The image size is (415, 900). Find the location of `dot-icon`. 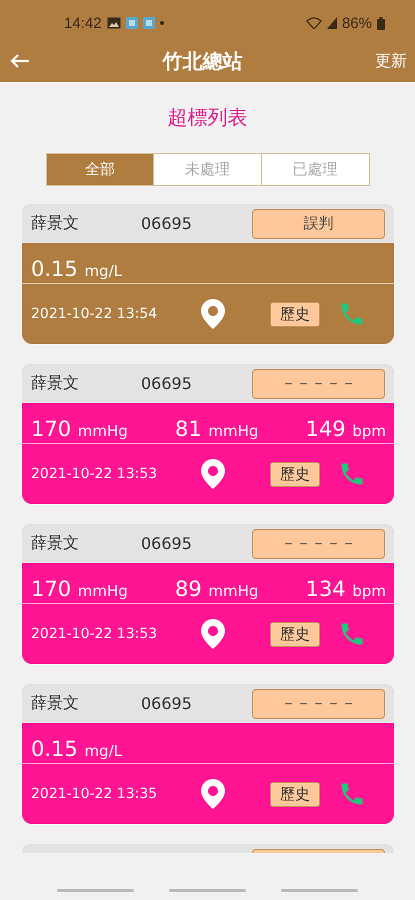

dot-icon is located at coordinates (162, 23).